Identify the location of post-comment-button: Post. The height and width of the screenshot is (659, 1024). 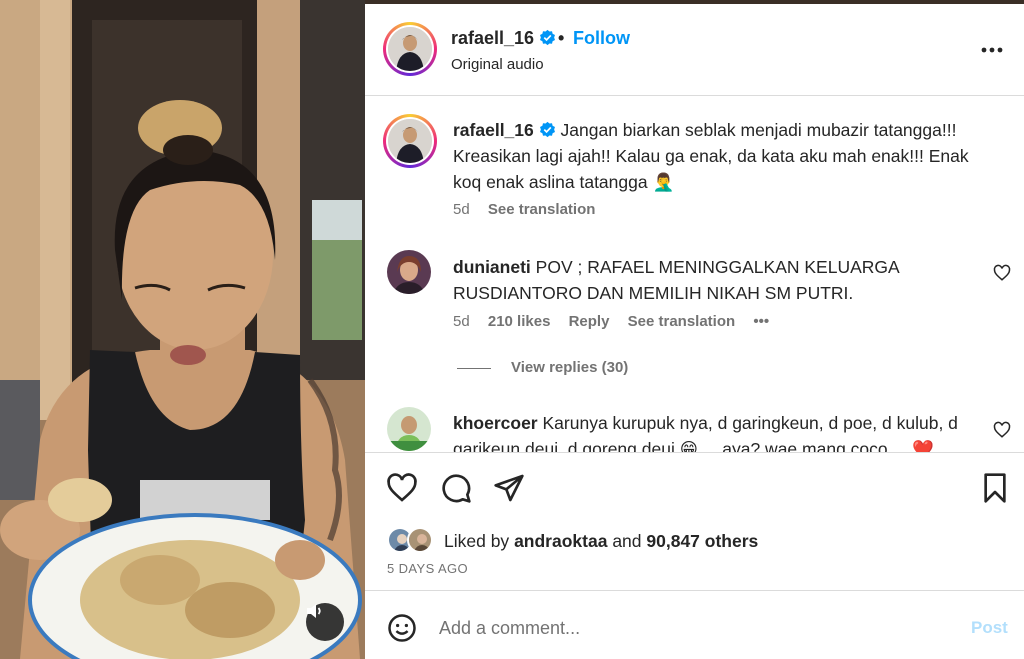
(989, 628).